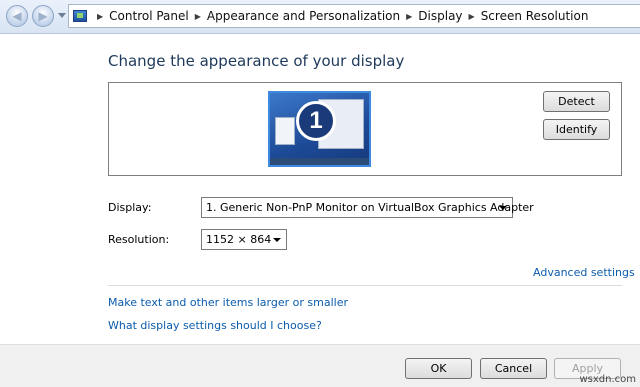 The width and height of the screenshot is (640, 387). Describe the element at coordinates (285, 131) in the screenshot. I see `preview-window` at that location.